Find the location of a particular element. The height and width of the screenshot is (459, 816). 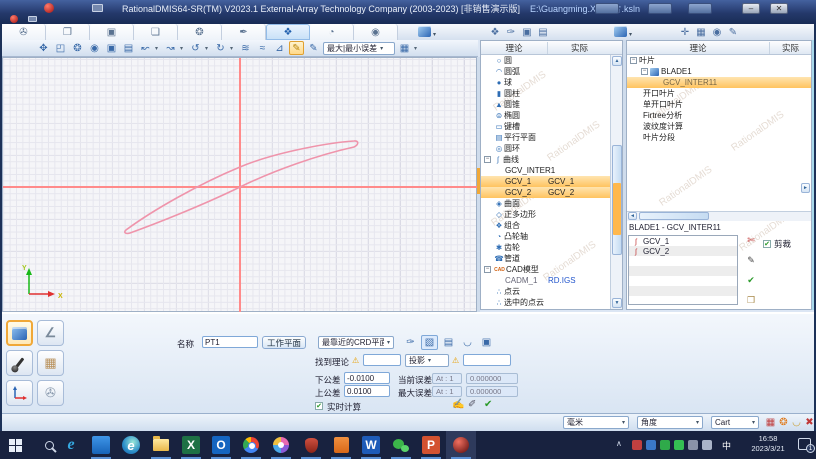

tree-item-blade1: − BLADE1 is located at coordinates (719, 71).